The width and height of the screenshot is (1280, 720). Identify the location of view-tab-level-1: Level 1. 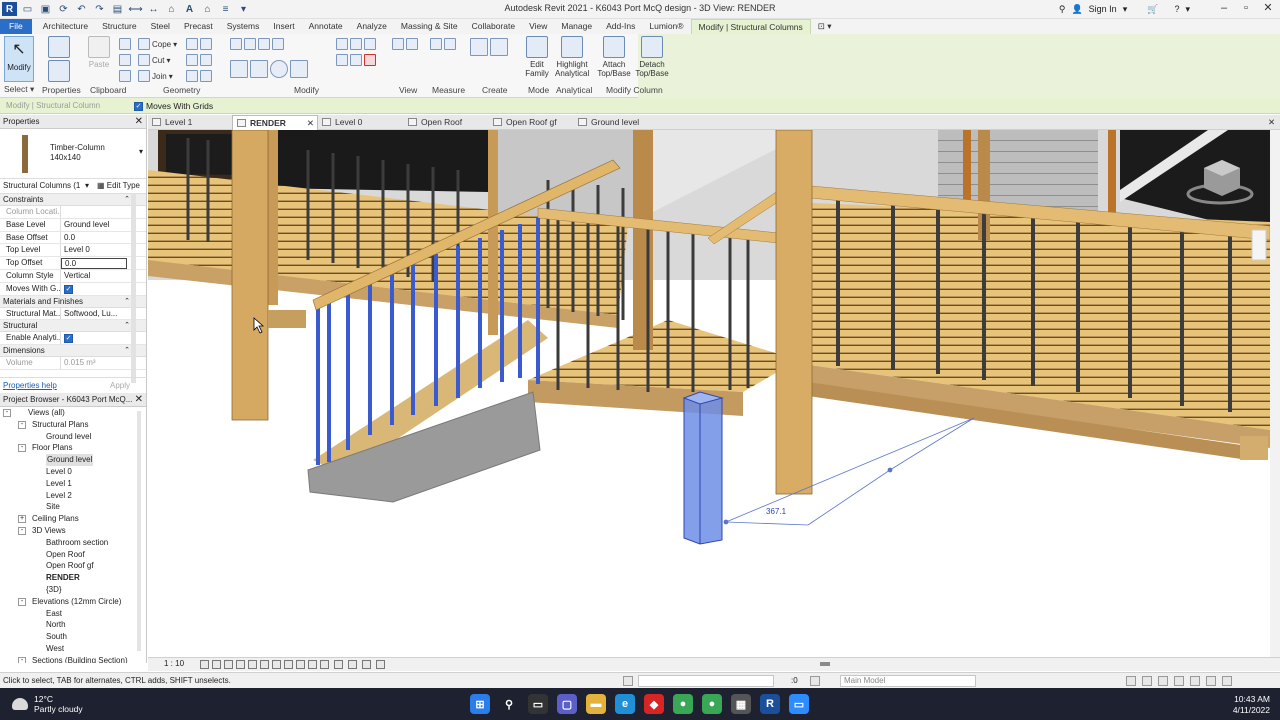
(172, 122).